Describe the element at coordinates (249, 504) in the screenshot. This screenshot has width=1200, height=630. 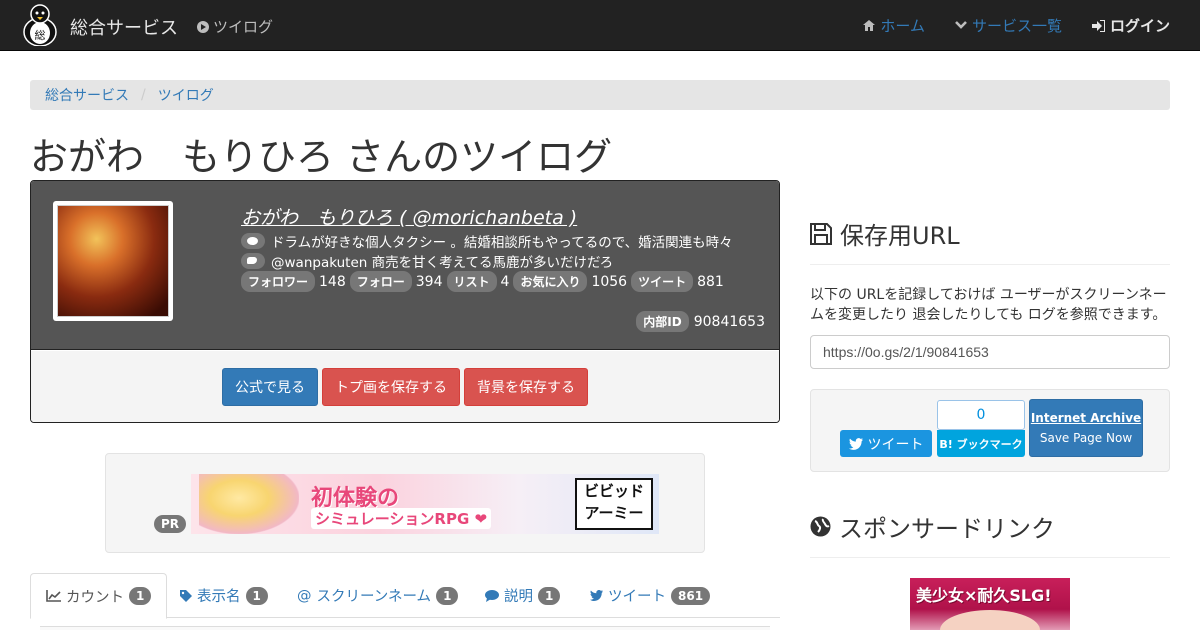
I see `ad-character-image` at that location.